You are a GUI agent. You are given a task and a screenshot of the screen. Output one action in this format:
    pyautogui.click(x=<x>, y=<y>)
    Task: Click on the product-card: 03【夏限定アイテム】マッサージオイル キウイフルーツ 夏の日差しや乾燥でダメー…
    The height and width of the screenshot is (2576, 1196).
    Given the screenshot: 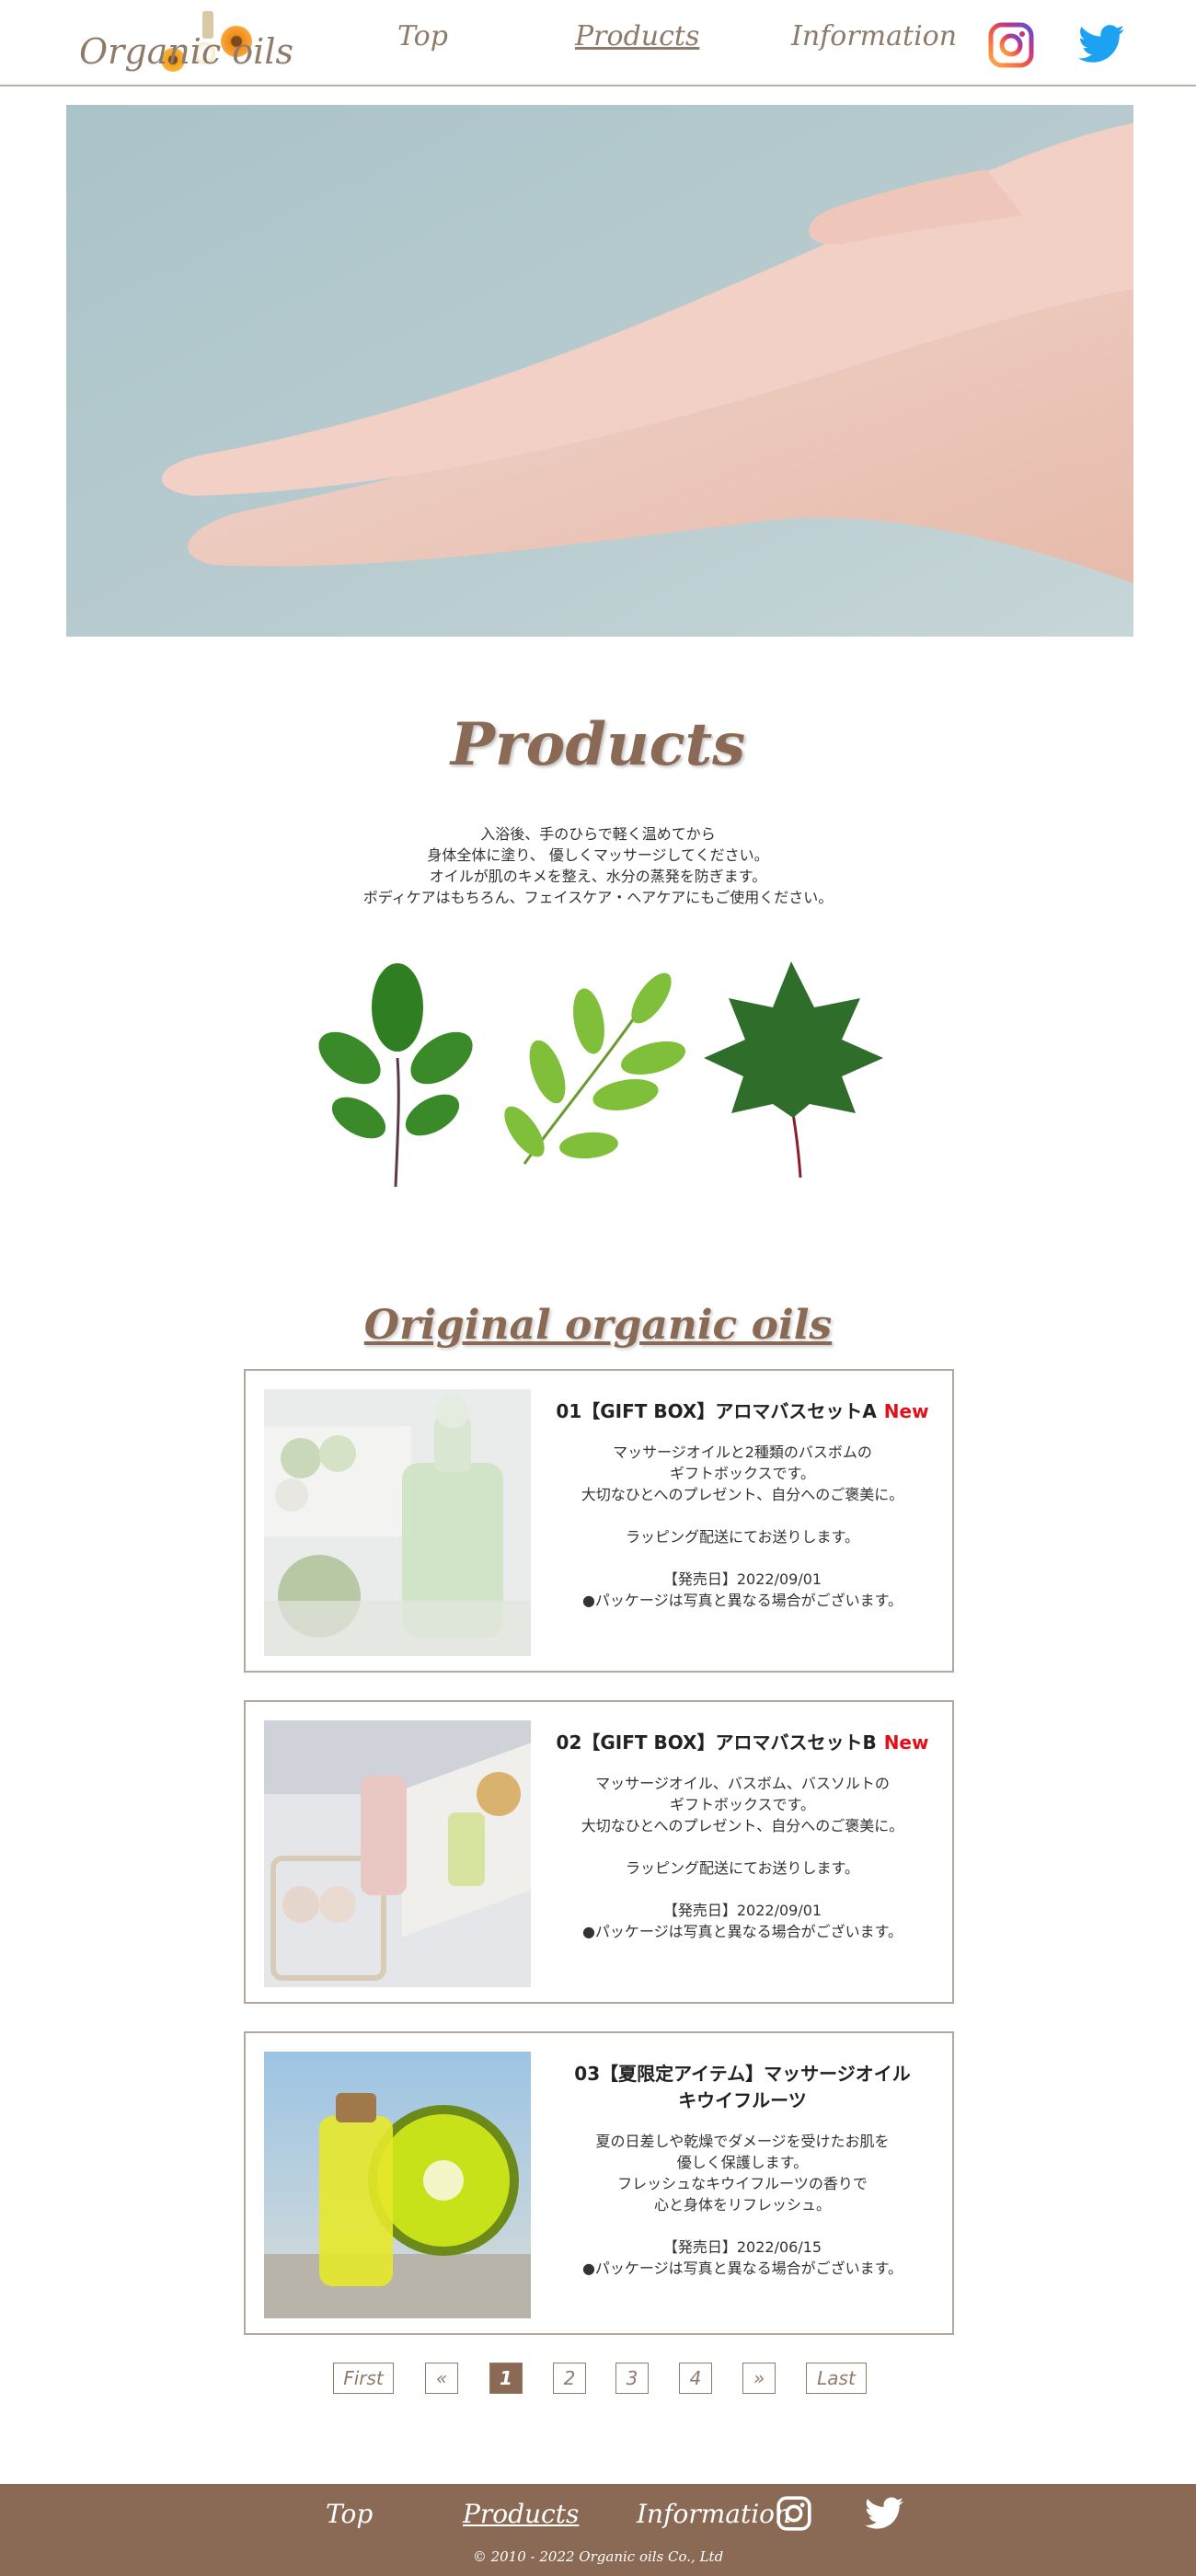 What is the action you would take?
    pyautogui.click(x=599, y=2183)
    